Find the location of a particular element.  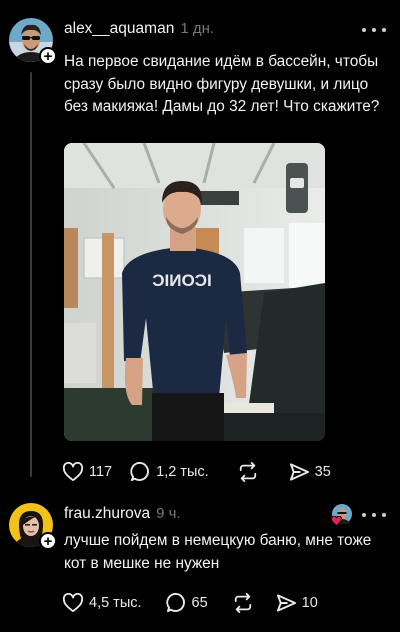

like-count: 4,5 тыс. is located at coordinates (115, 602).